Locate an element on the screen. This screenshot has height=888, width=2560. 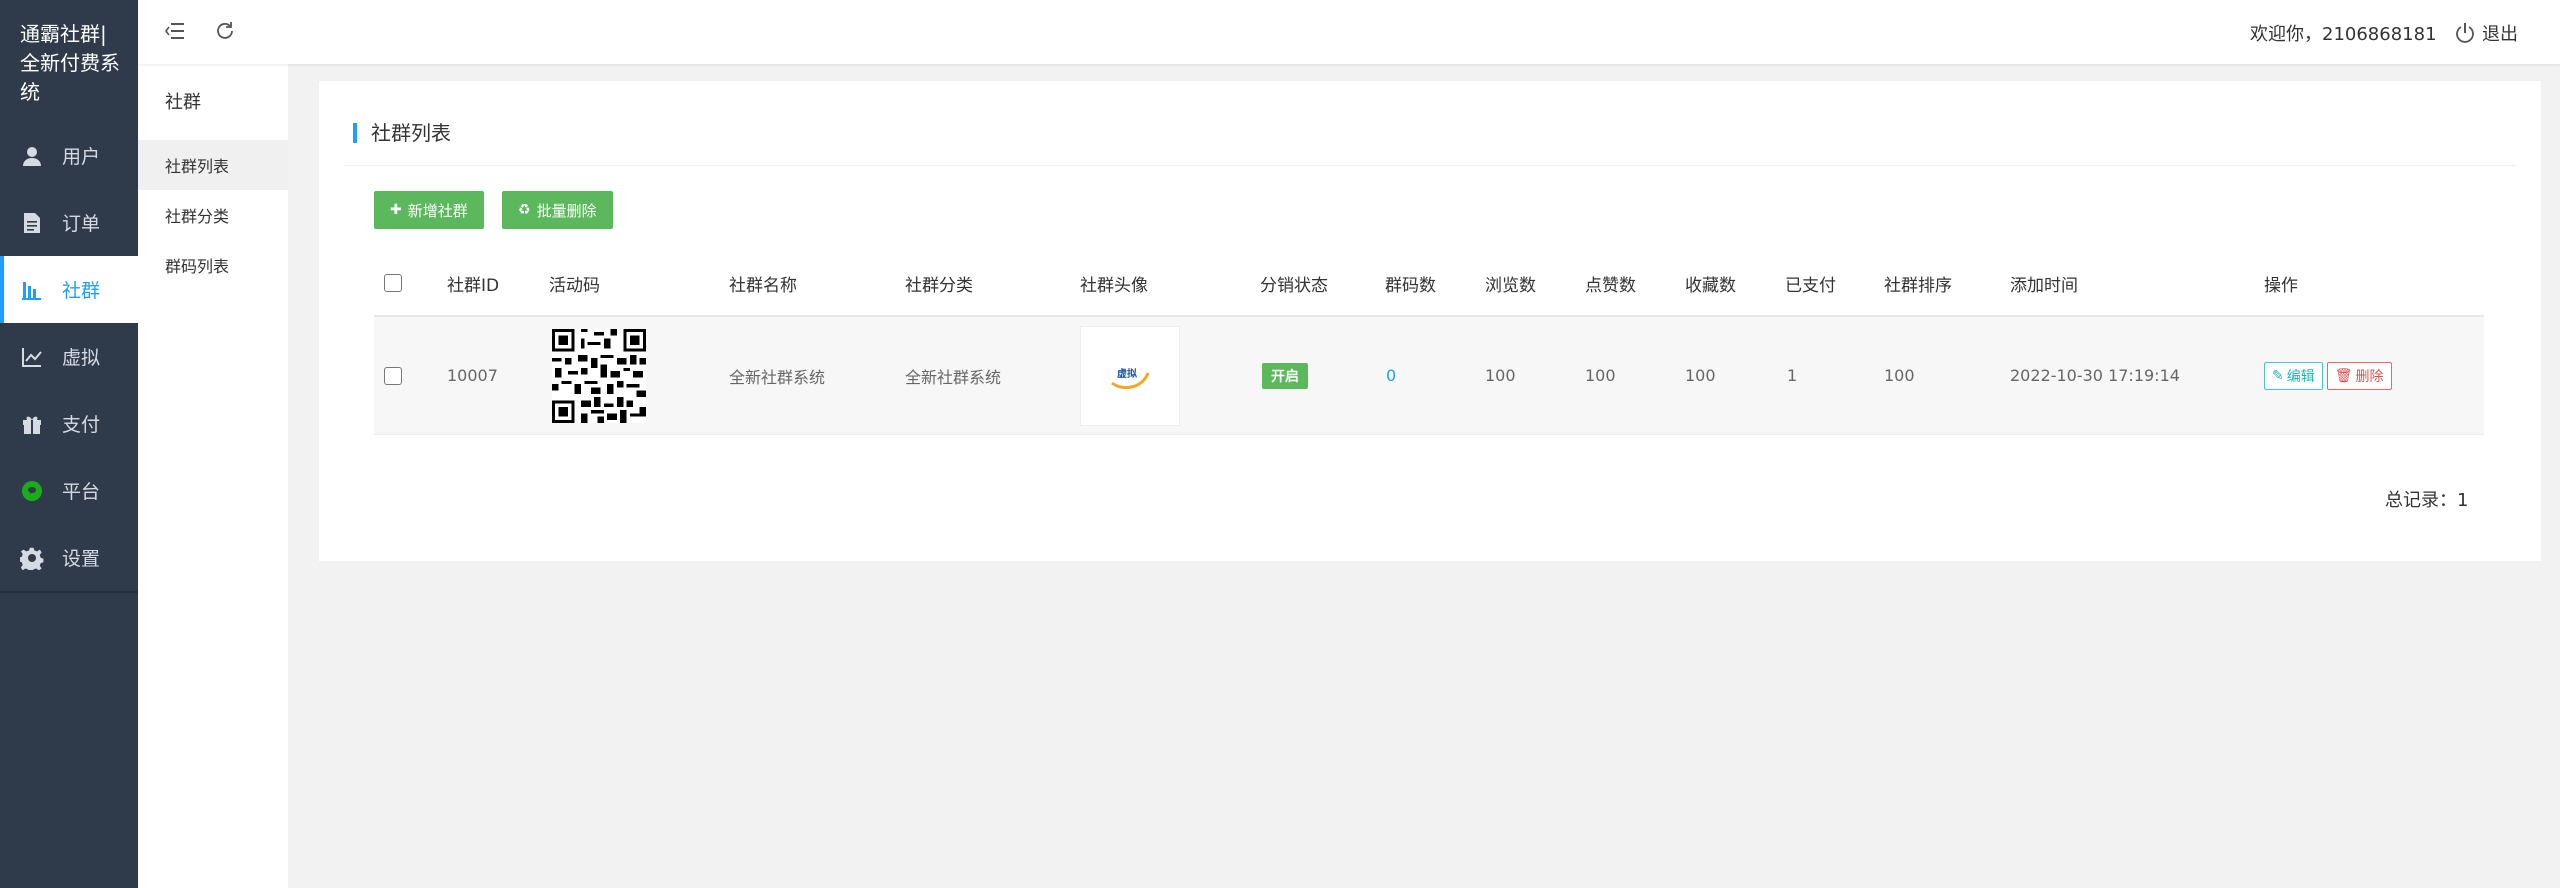
header-category: 社群分类 is located at coordinates (939, 285).